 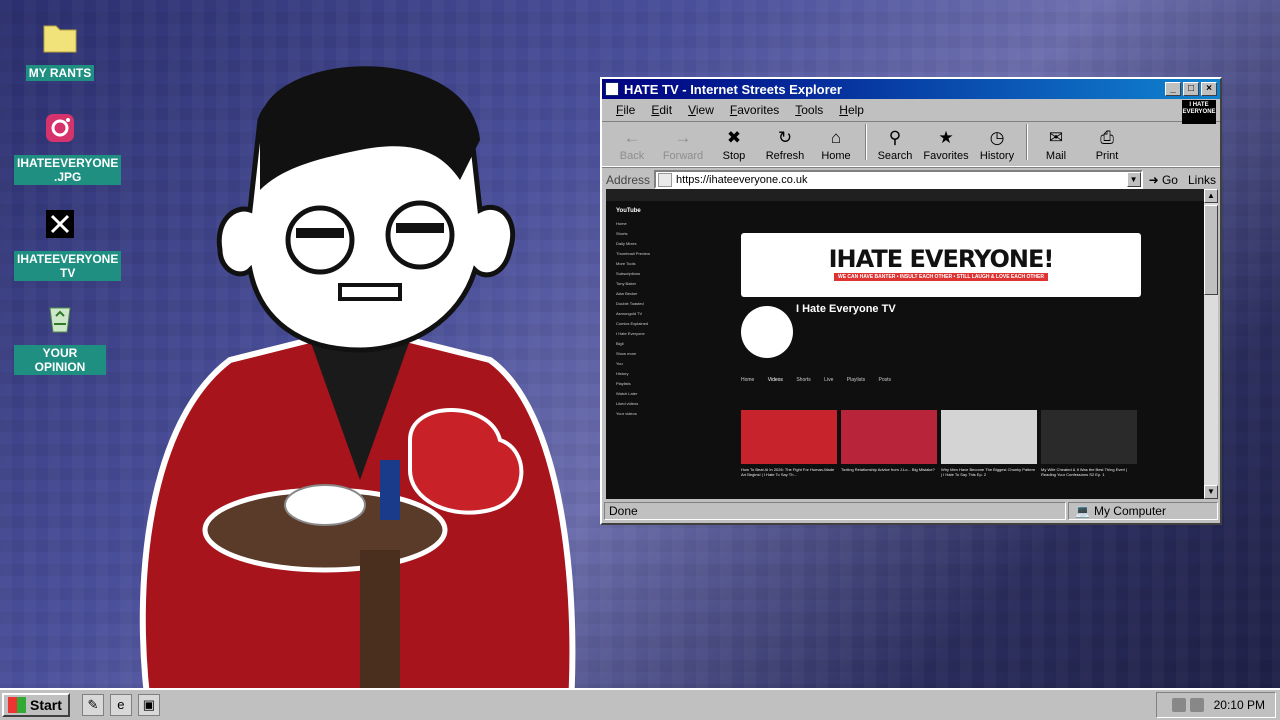 What do you see at coordinates (1211, 196) in the screenshot?
I see `scroll-up-button: ▲` at bounding box center [1211, 196].